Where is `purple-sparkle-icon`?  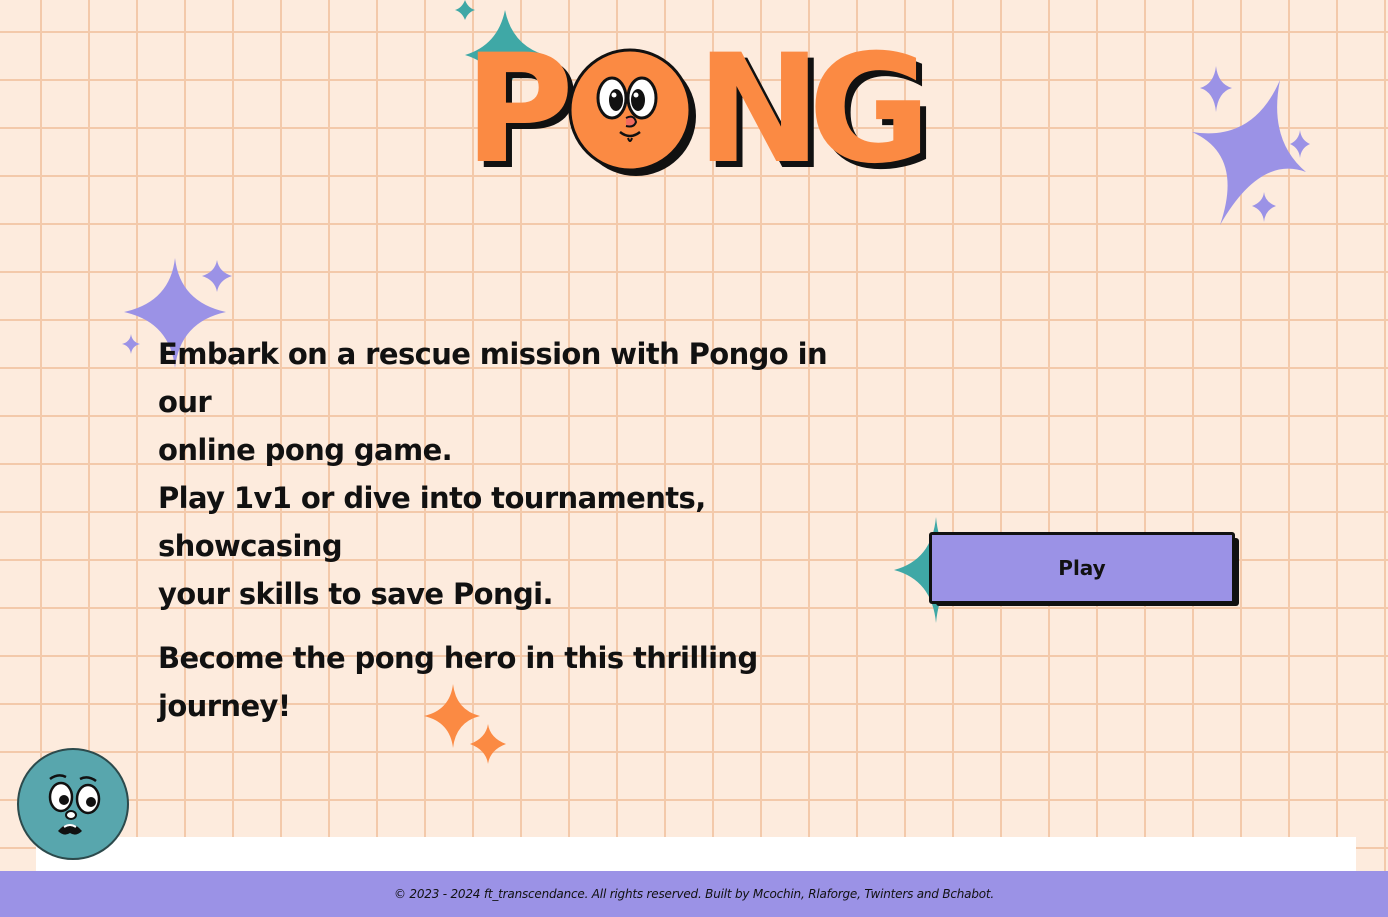 purple-sparkle-icon is located at coordinates (1251, 145).